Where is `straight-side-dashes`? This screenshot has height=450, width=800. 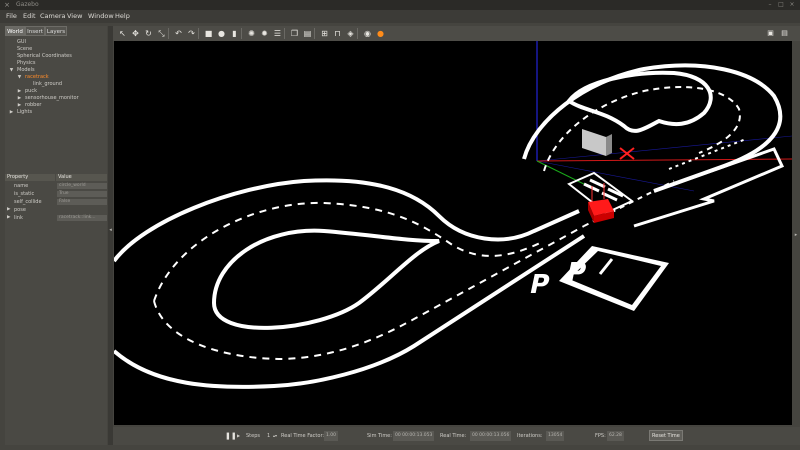
straight-side-dashes is located at coordinates (707, 154).